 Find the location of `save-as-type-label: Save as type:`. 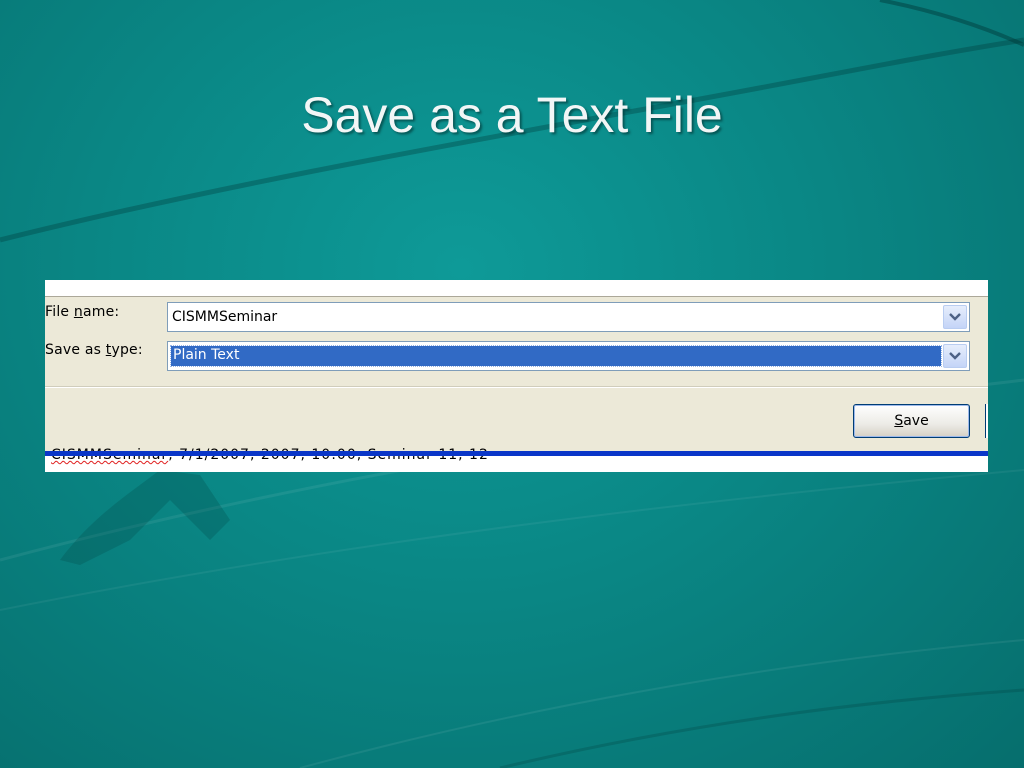

save-as-type-label: Save as type: is located at coordinates (94, 350).